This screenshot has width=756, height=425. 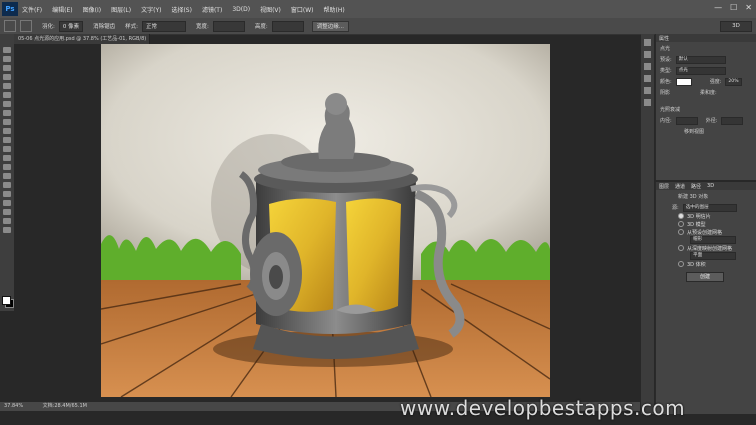 What do you see at coordinates (7, 104) in the screenshot?
I see `healing-tool-icon` at bounding box center [7, 104].